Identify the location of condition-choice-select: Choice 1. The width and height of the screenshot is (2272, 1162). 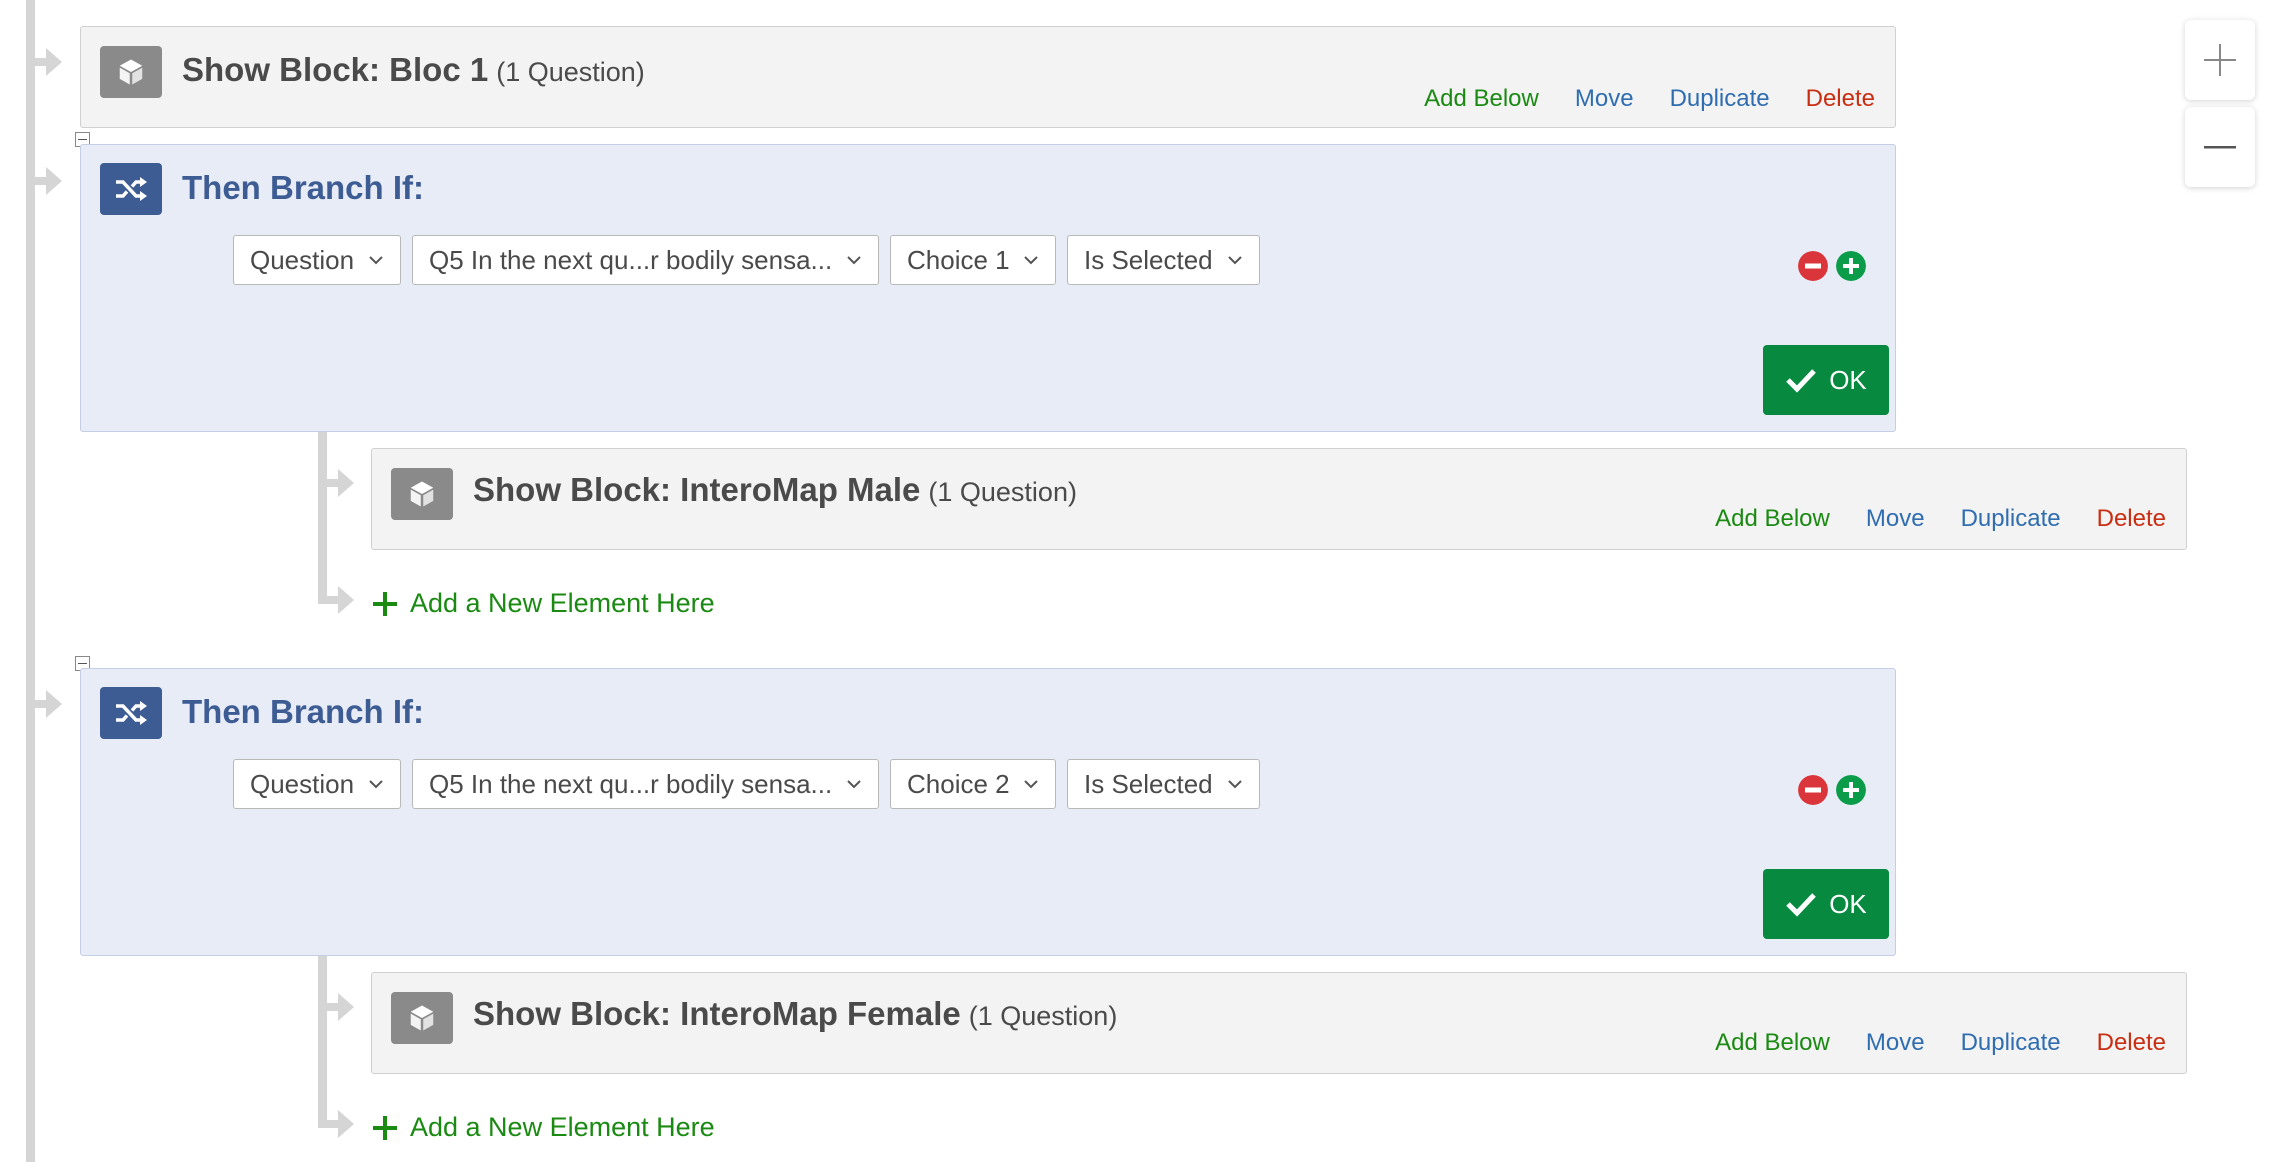
(973, 260).